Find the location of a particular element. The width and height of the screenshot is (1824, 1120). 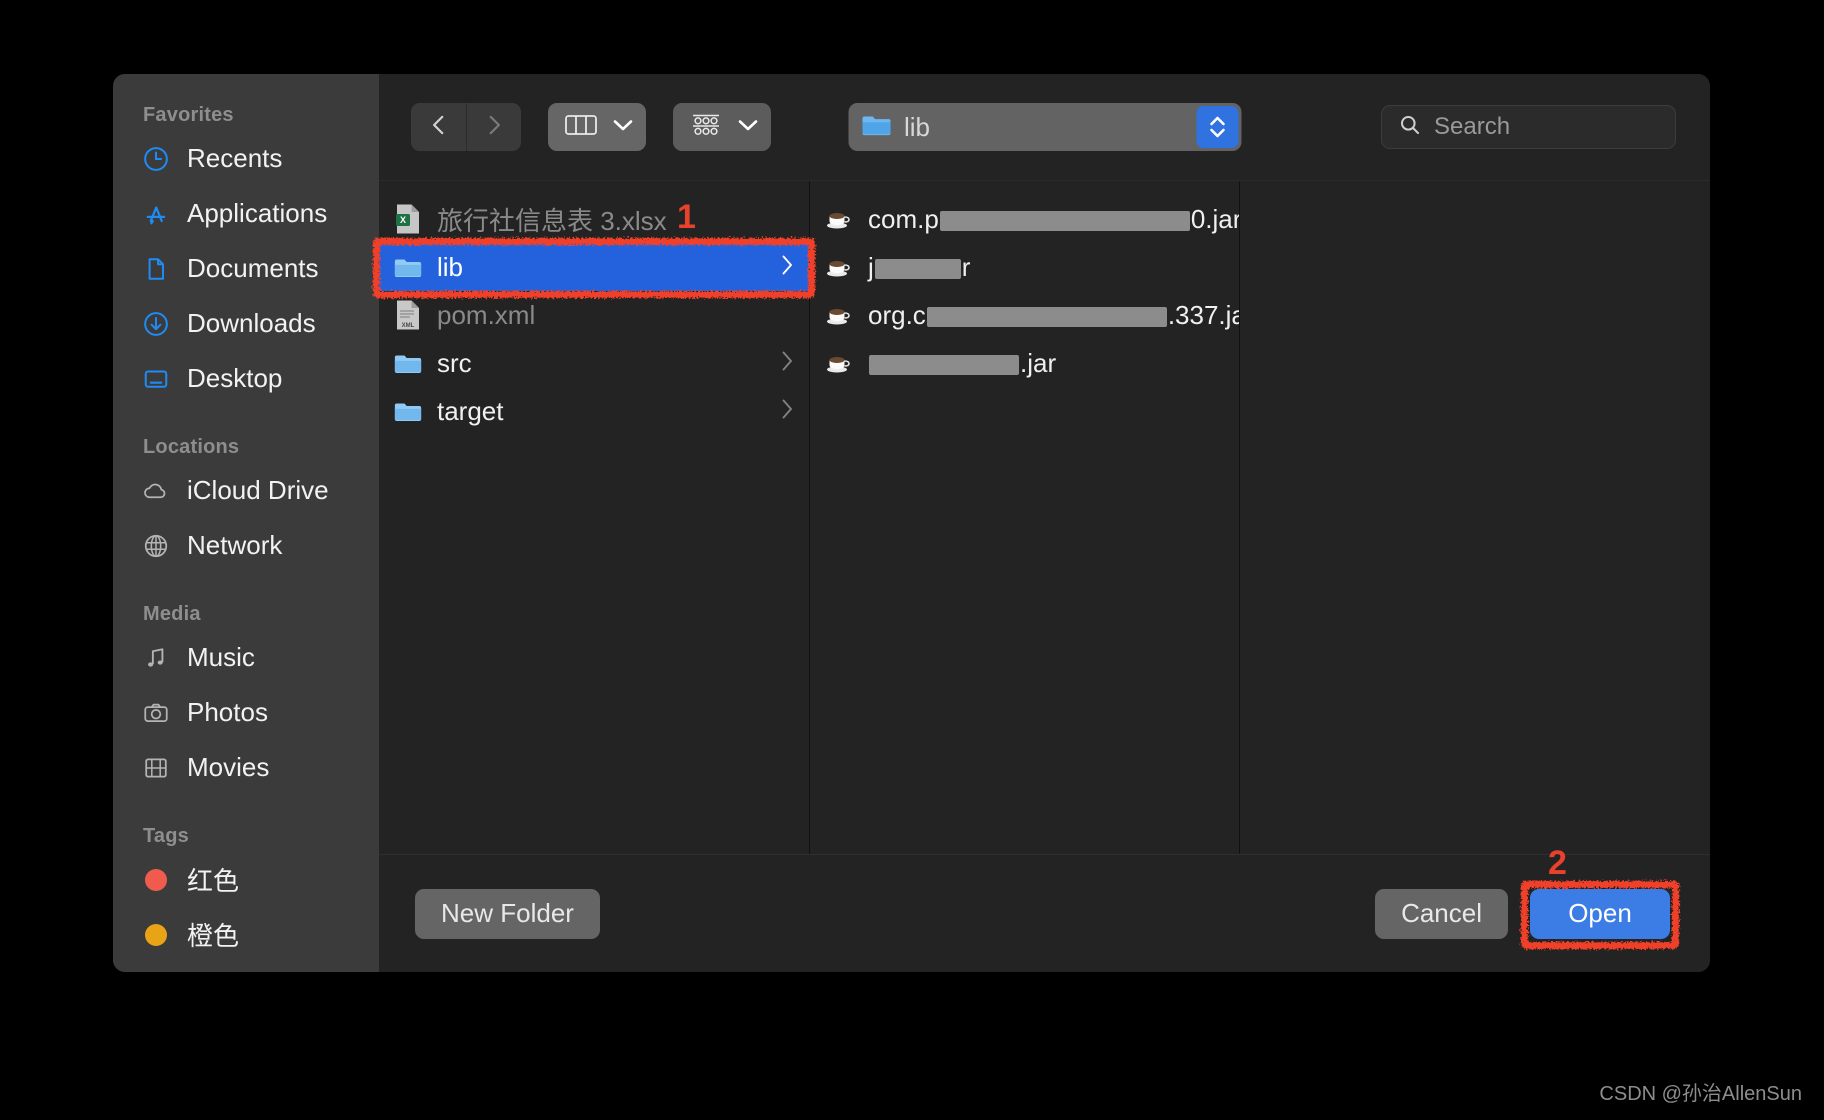

file-name-suffix: .337.jar is located at coordinates (1203, 314).